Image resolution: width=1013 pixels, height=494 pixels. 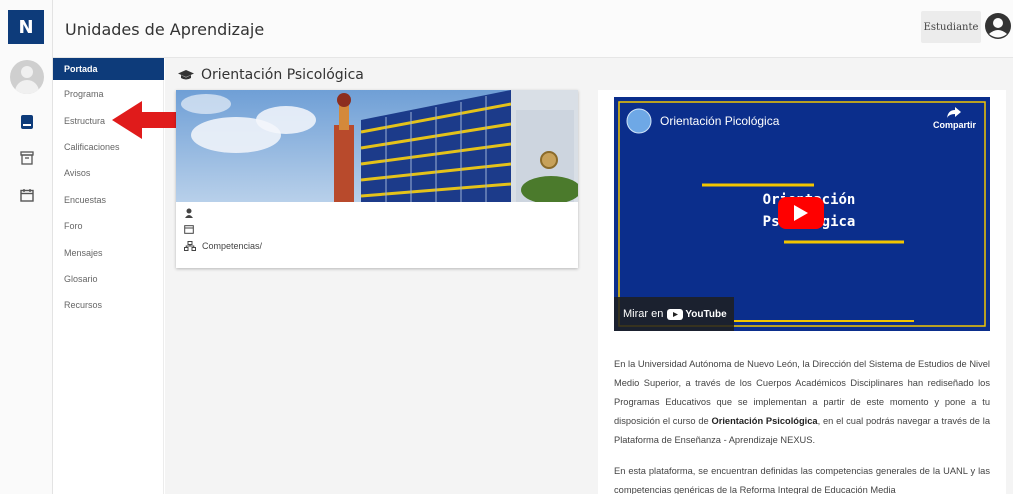 I want to click on card-meta-person, so click(x=189, y=213).